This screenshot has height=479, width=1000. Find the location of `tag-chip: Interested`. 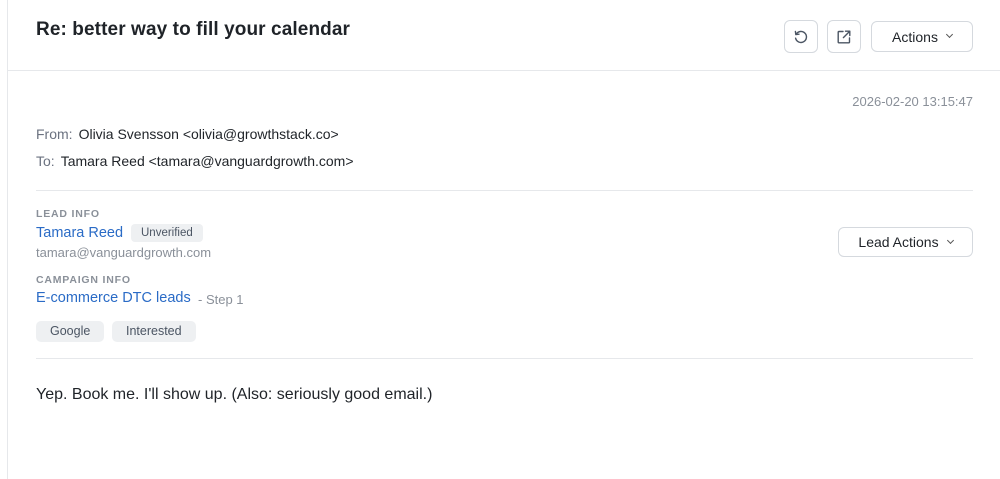

tag-chip: Interested is located at coordinates (154, 331).